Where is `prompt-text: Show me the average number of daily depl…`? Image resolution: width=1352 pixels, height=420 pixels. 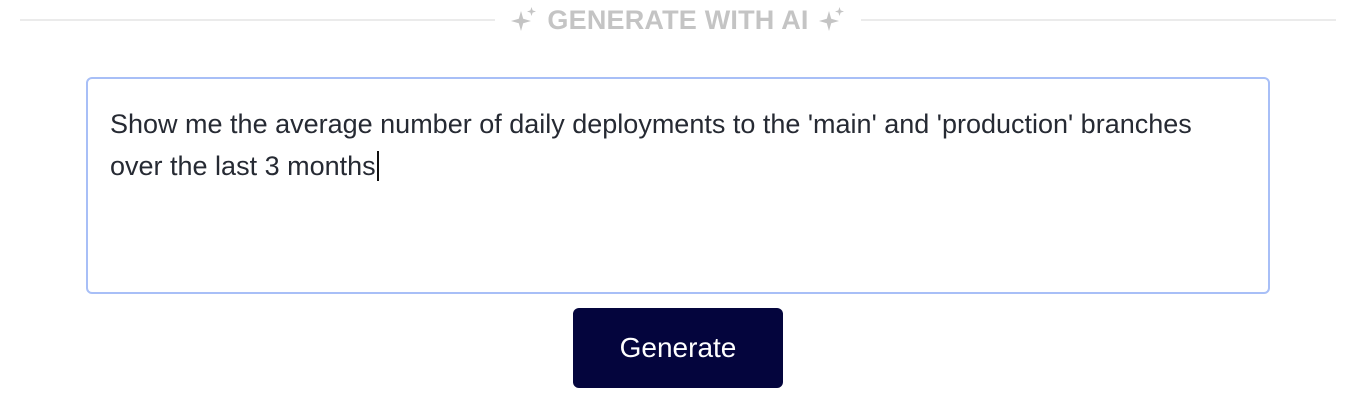
prompt-text: Show me the average number of daily depl… is located at coordinates (651, 145).